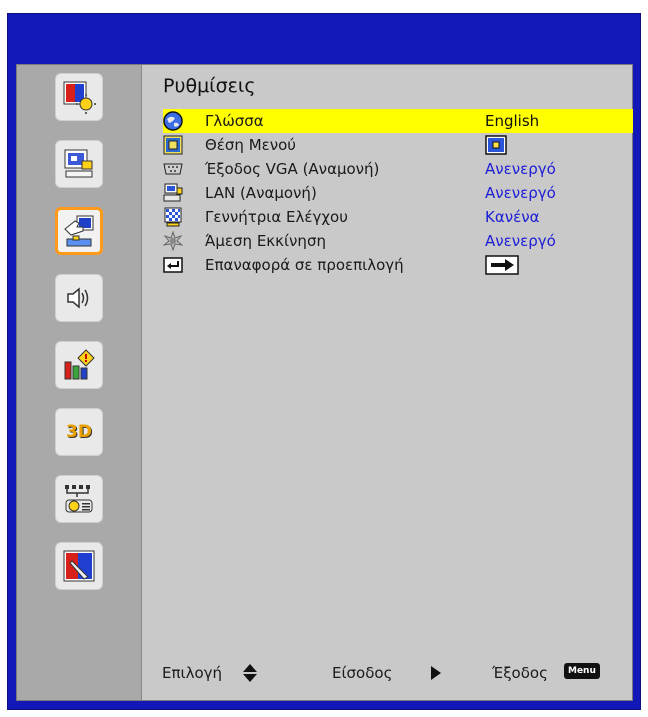  I want to click on image-settings-icon, so click(79, 97).